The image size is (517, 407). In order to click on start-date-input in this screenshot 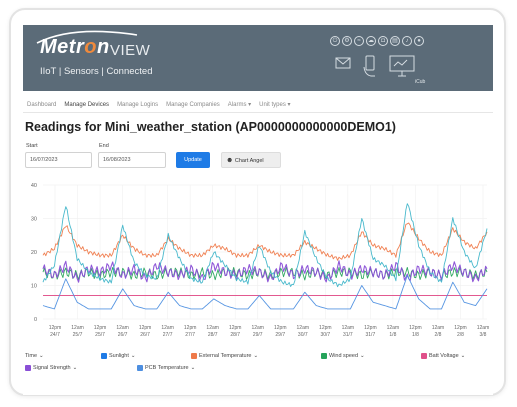, I will do `click(58, 160)`.